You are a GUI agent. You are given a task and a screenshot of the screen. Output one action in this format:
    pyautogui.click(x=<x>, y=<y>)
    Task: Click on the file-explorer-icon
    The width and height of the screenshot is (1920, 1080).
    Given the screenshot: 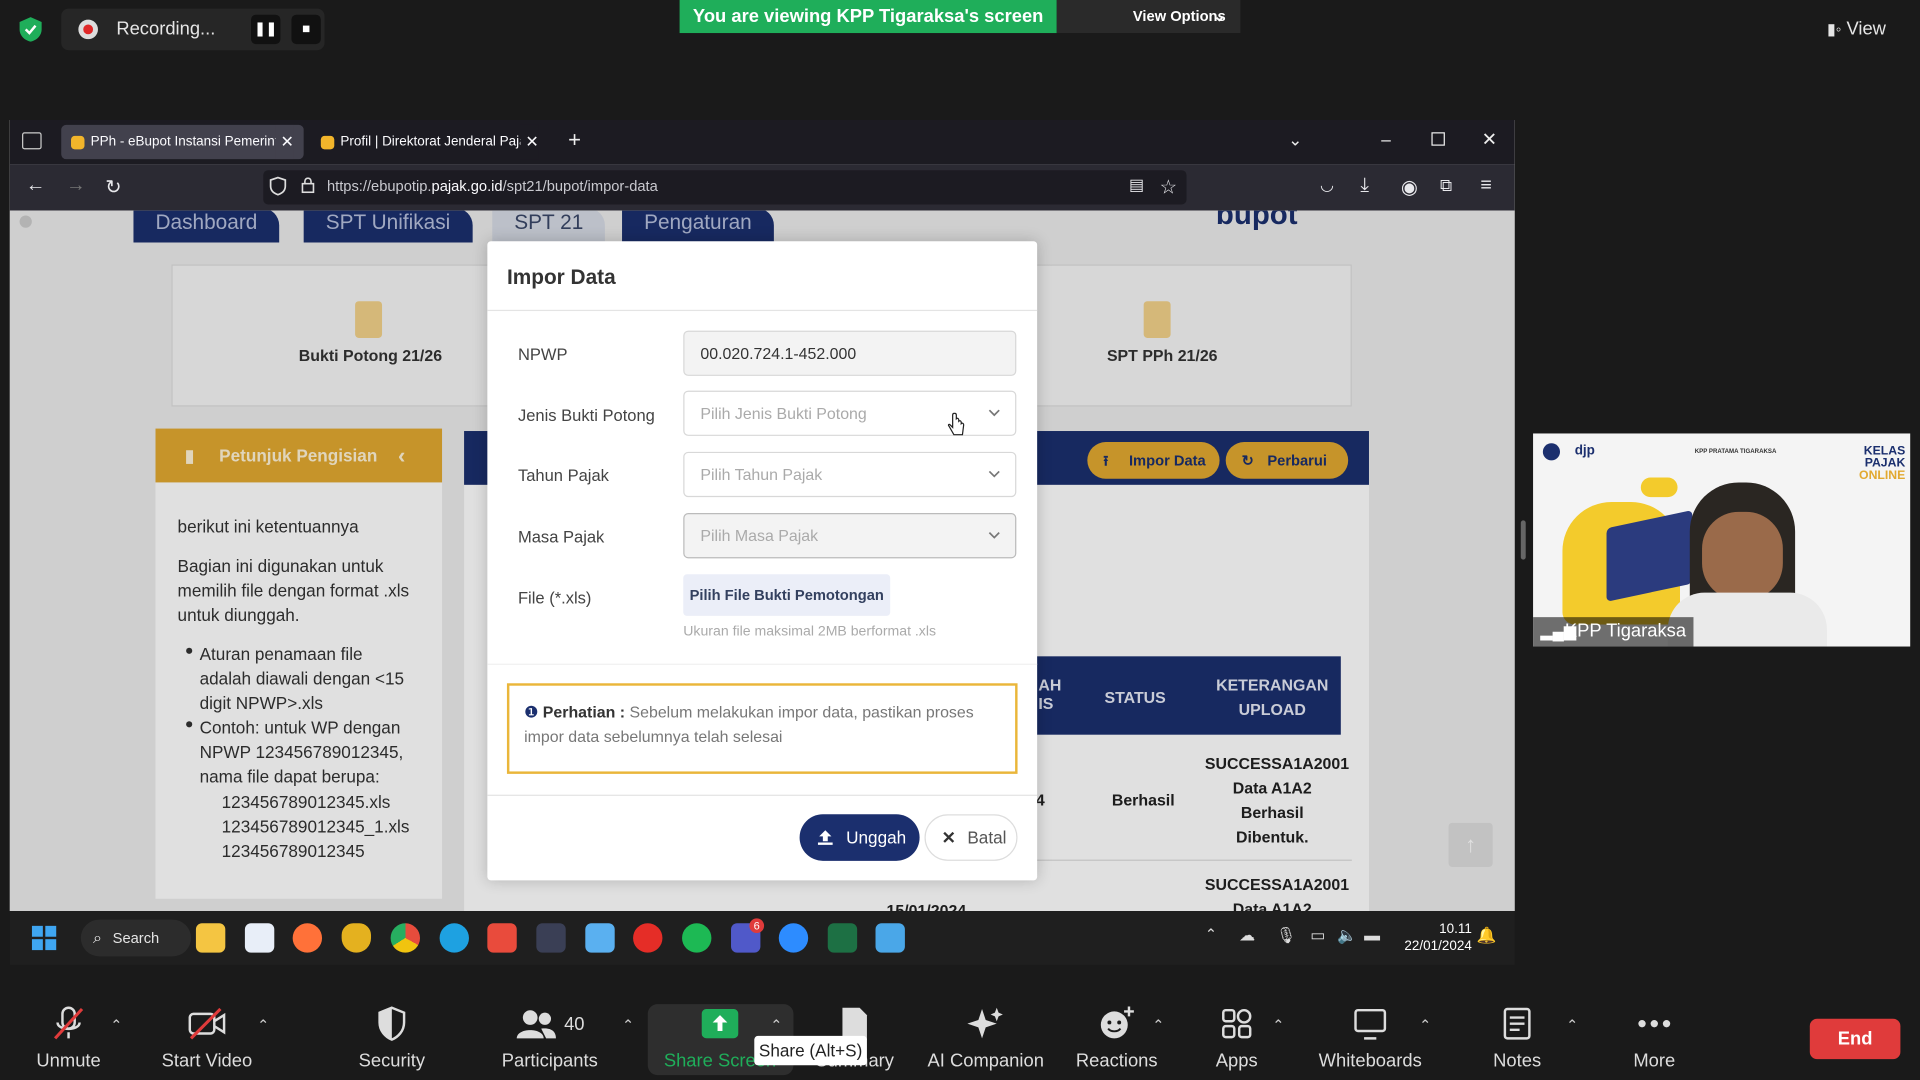 What is the action you would take?
    pyautogui.click(x=210, y=938)
    